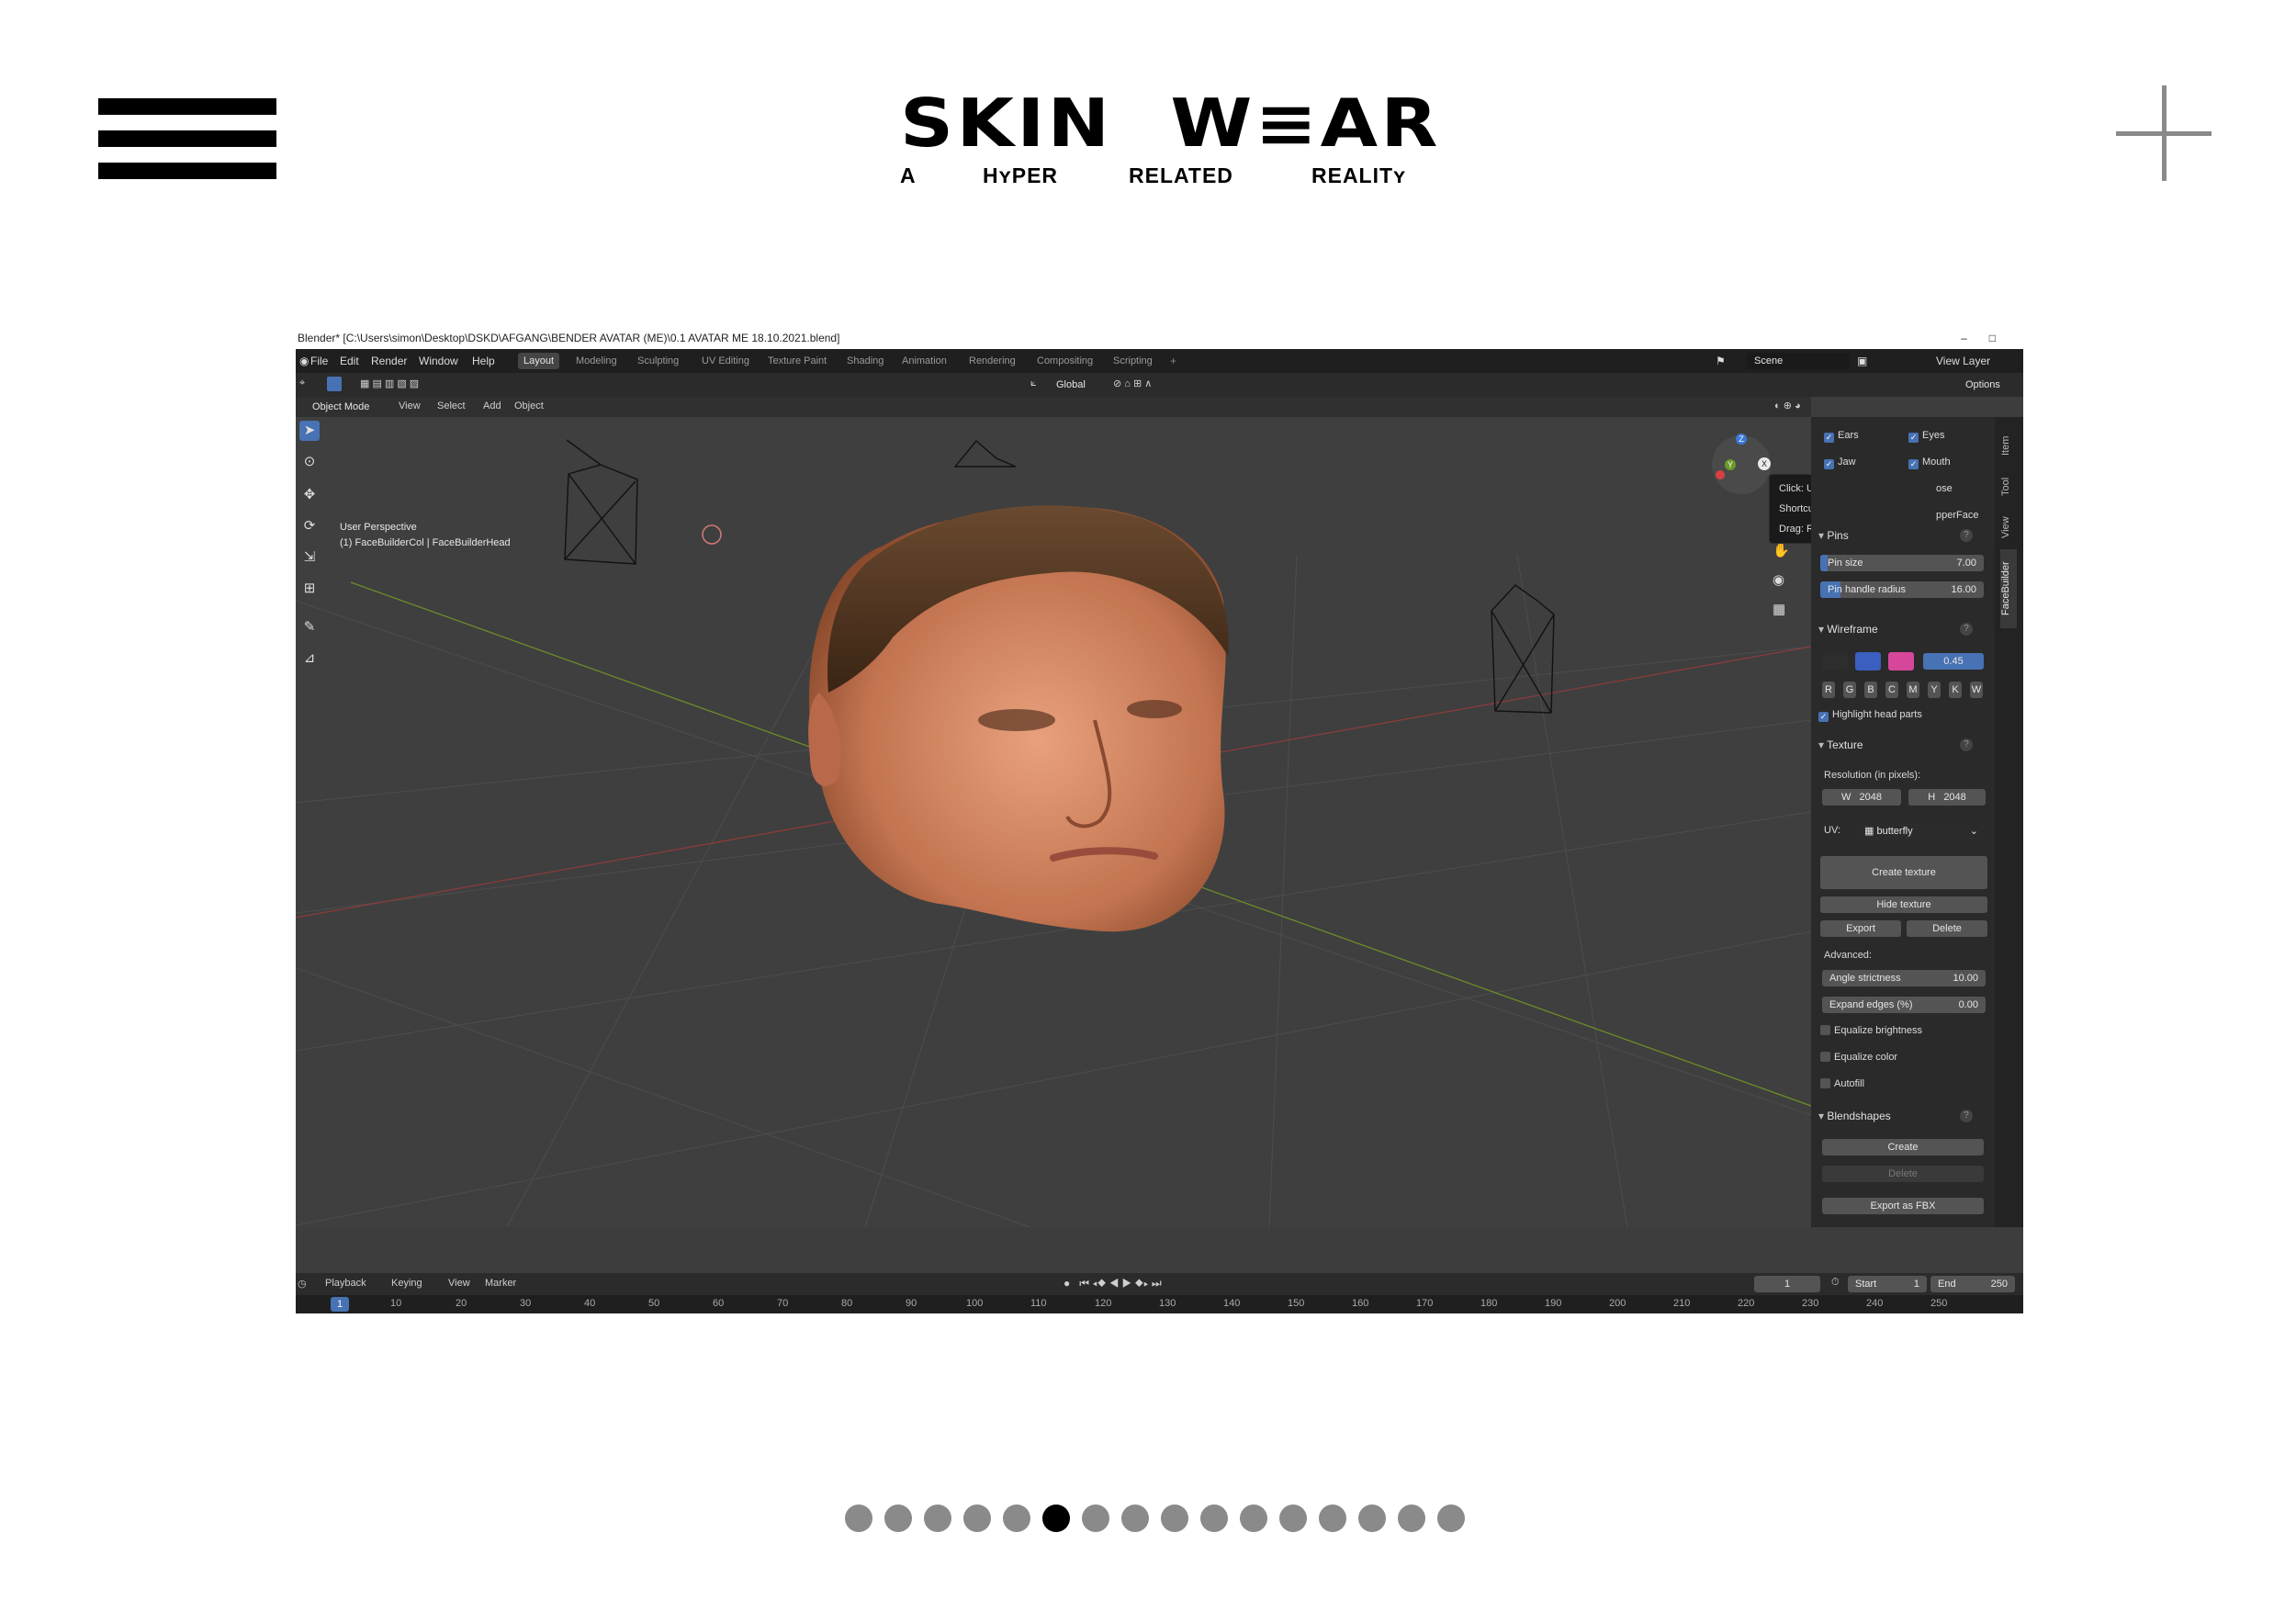  Describe the element at coordinates (1947, 929) in the screenshot. I see `delete-texture-button: Delete` at that location.